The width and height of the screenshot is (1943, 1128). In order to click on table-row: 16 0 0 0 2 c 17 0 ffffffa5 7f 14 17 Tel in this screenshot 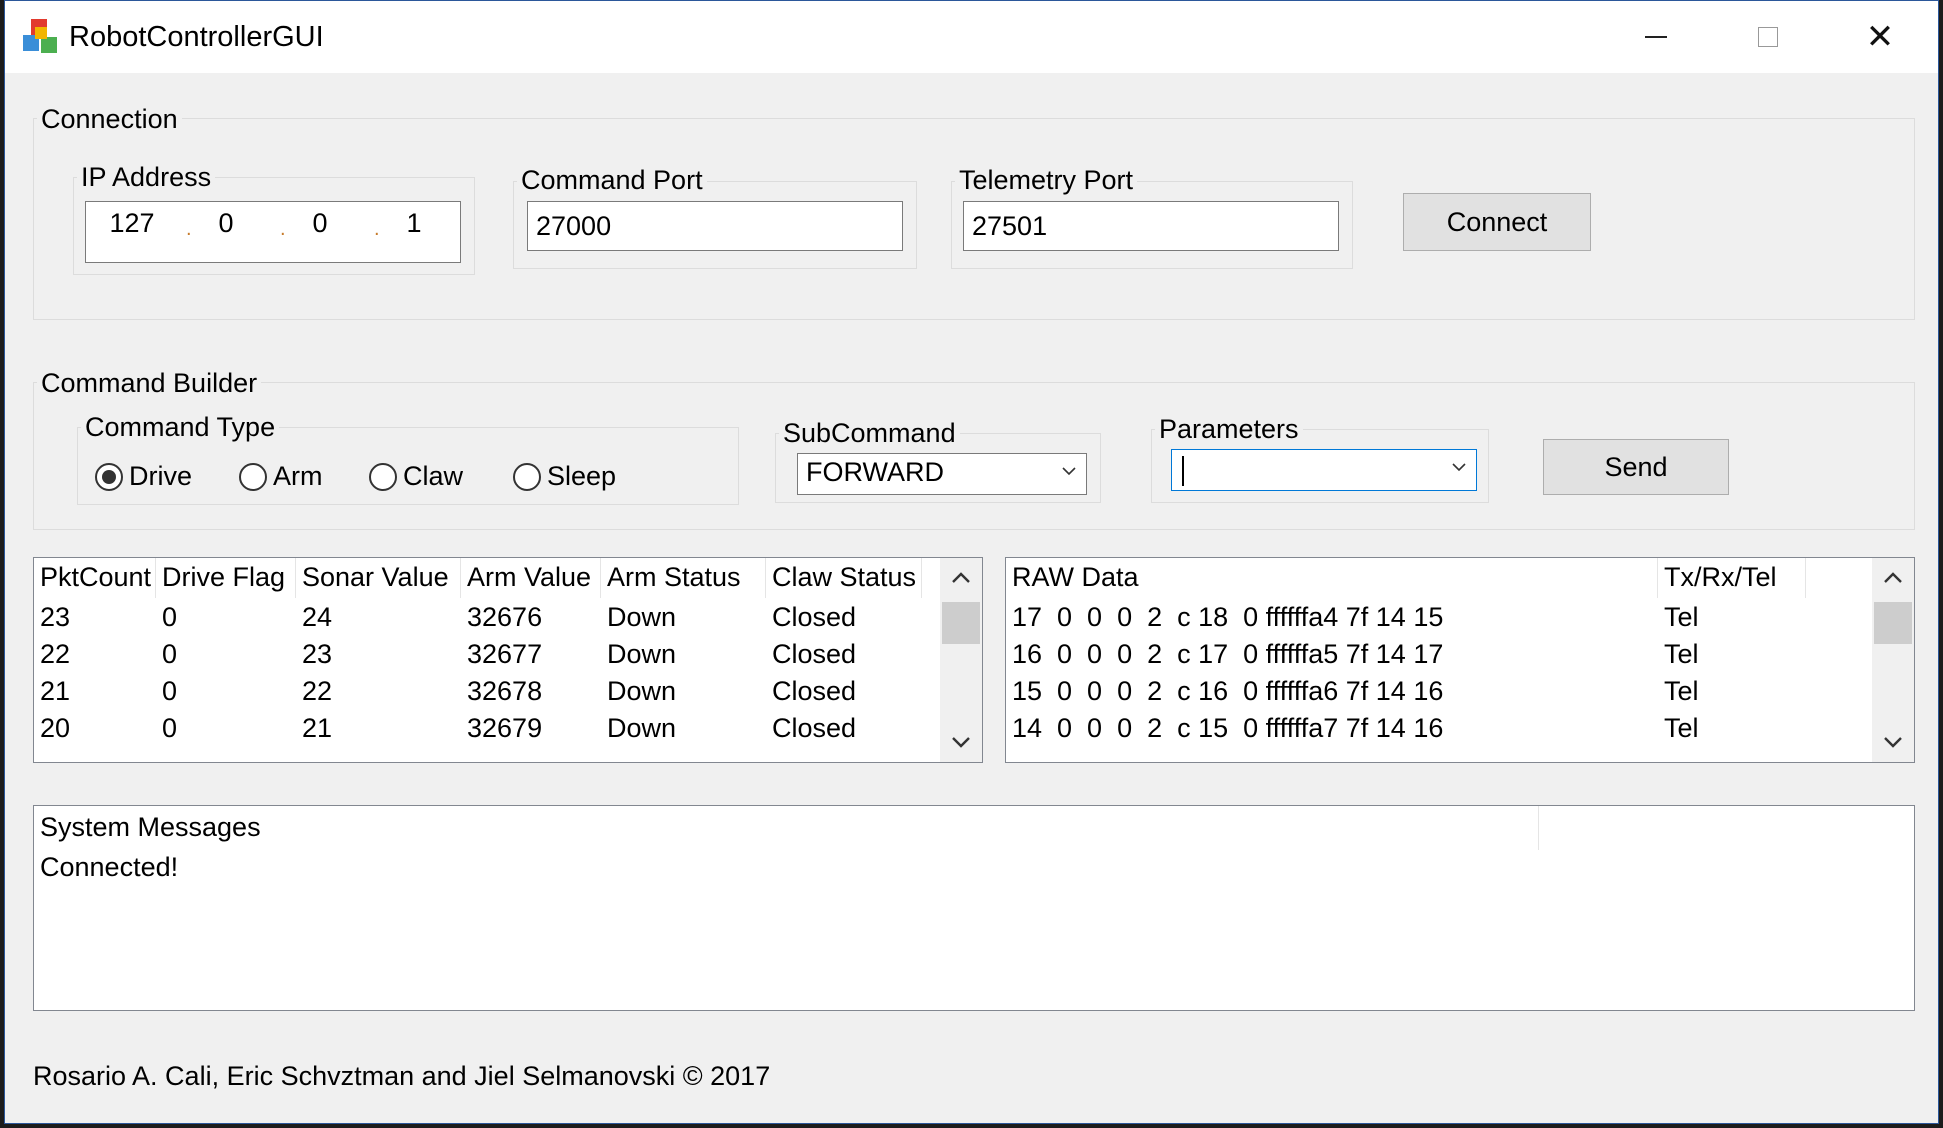, I will do `click(1438, 655)`.